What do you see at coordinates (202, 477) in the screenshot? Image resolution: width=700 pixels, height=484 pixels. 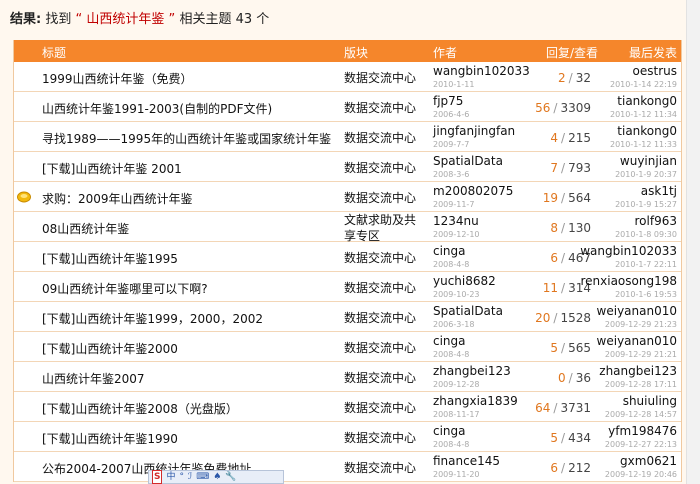 I see `ime-keyboard-icon: ⌨` at bounding box center [202, 477].